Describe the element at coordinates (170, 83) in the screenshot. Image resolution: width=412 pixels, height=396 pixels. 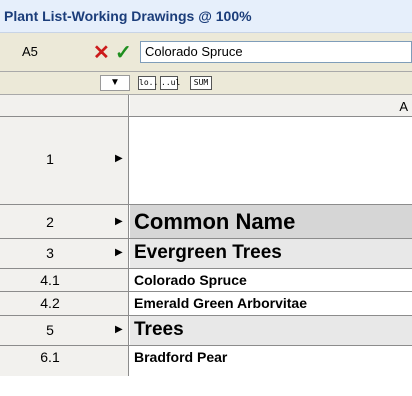
I see `format-button-2: ..ul` at that location.